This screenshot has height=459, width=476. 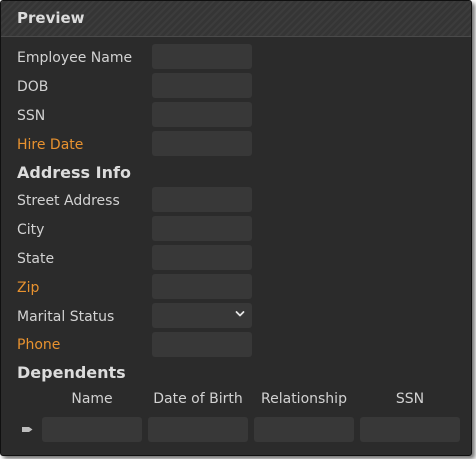 I want to click on zip-field, so click(x=202, y=286).